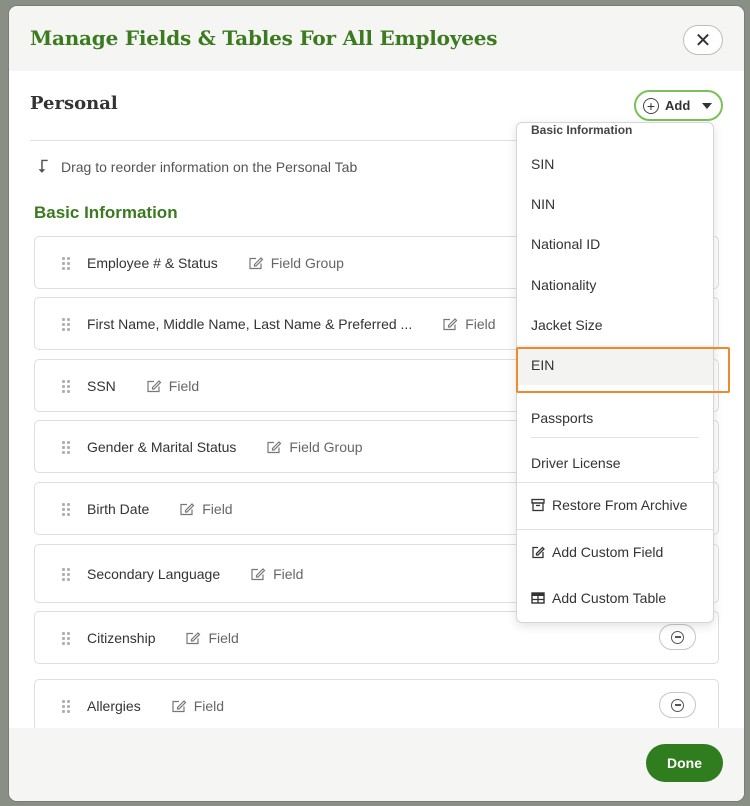  I want to click on field-row-label: Allergies, so click(114, 705).